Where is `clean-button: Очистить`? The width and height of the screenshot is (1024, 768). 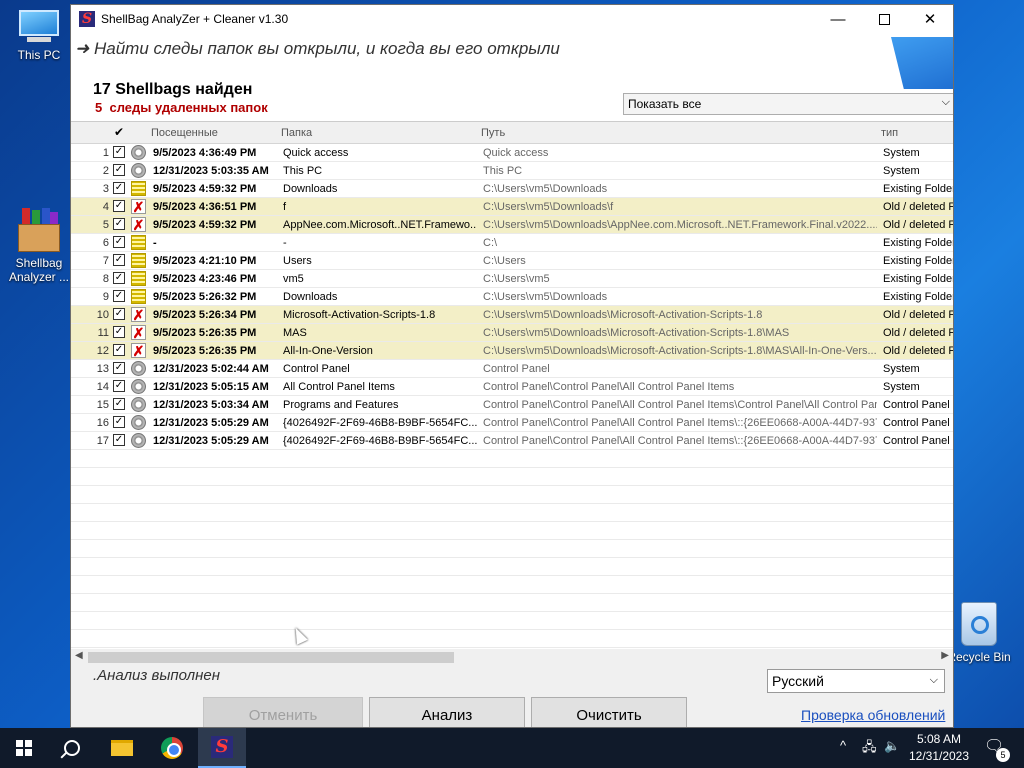 clean-button: Очистить is located at coordinates (609, 712).